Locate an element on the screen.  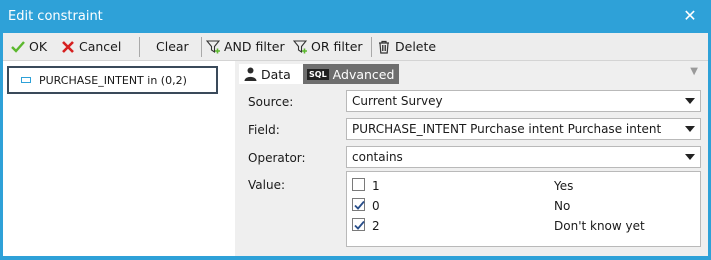
delete-button: Delete is located at coordinates (406, 47).